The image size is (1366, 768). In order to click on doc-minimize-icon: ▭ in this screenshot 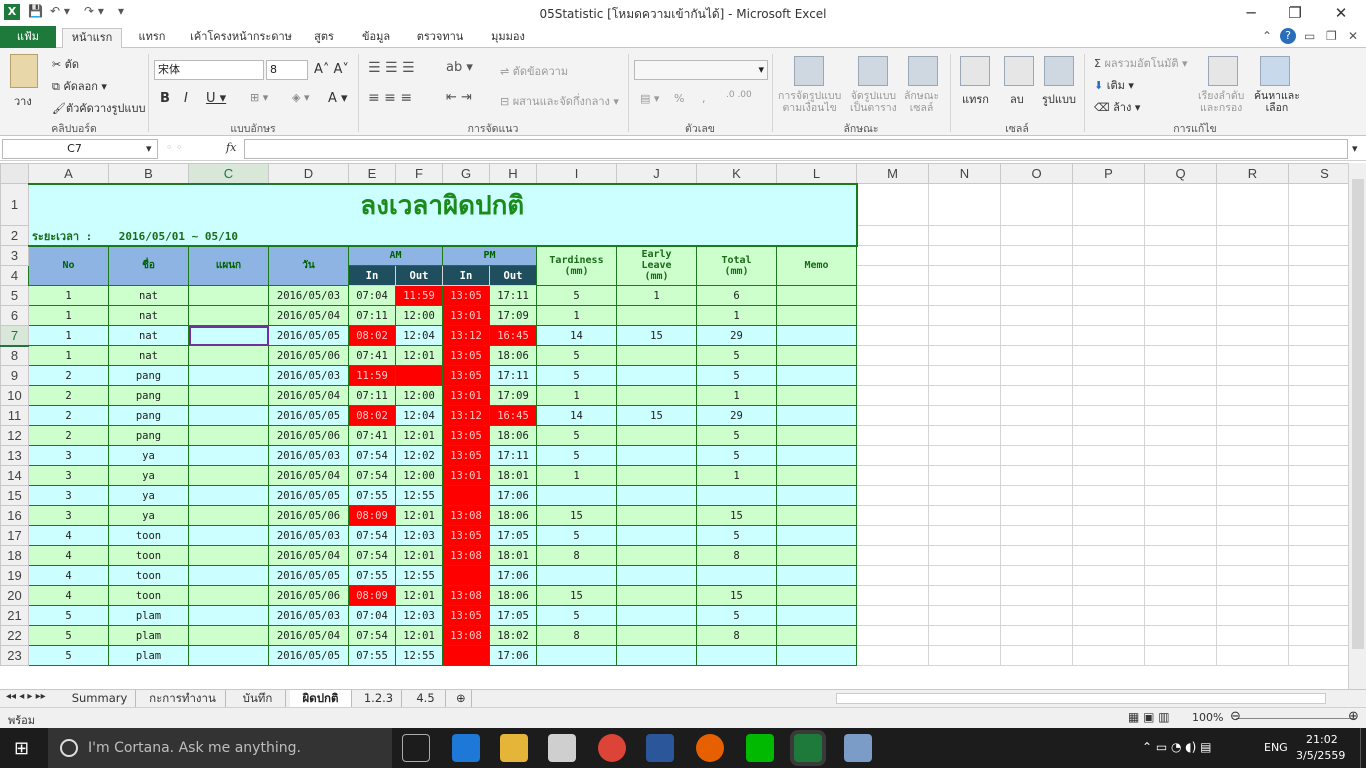, I will do `click(1309, 36)`.